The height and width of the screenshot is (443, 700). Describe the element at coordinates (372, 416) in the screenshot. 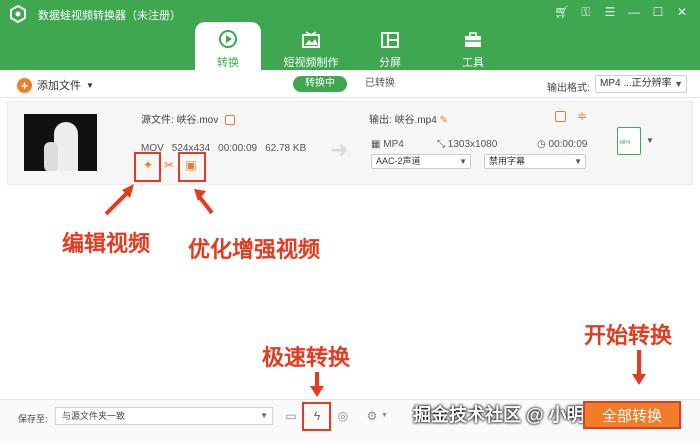

I see `settings-gear-icon: ⚙` at that location.